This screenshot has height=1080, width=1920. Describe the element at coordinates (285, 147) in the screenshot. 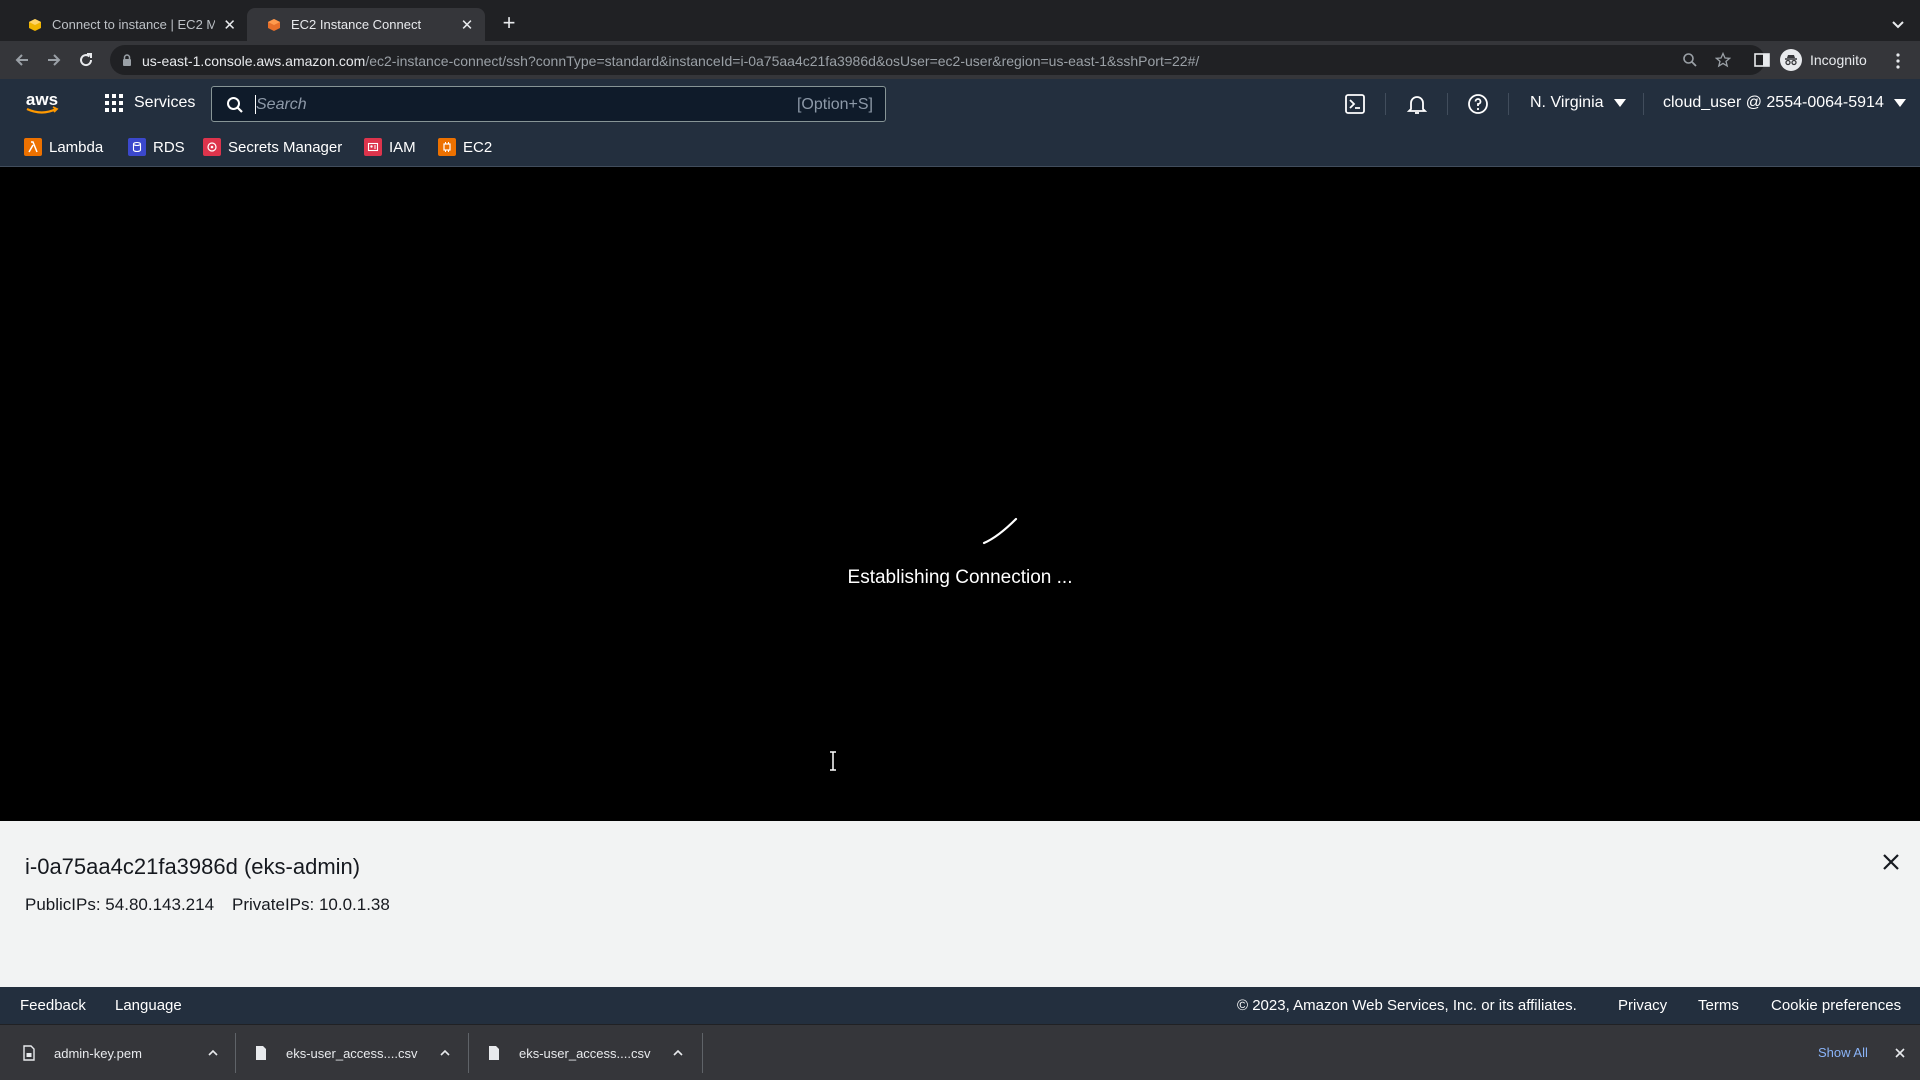

I see `favorite-label: Secrets Manager` at that location.